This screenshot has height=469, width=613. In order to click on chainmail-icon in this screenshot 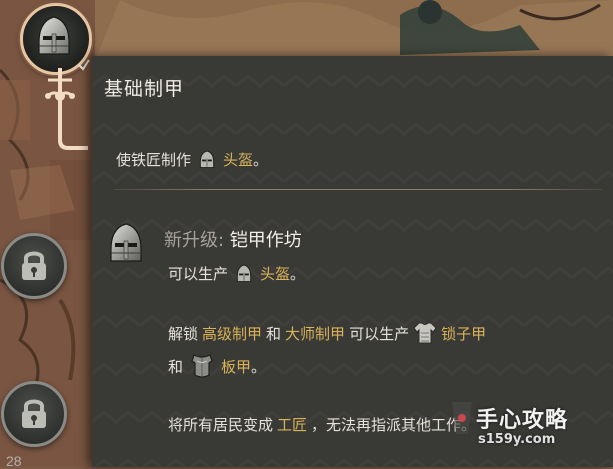, I will do `click(425, 333)`.